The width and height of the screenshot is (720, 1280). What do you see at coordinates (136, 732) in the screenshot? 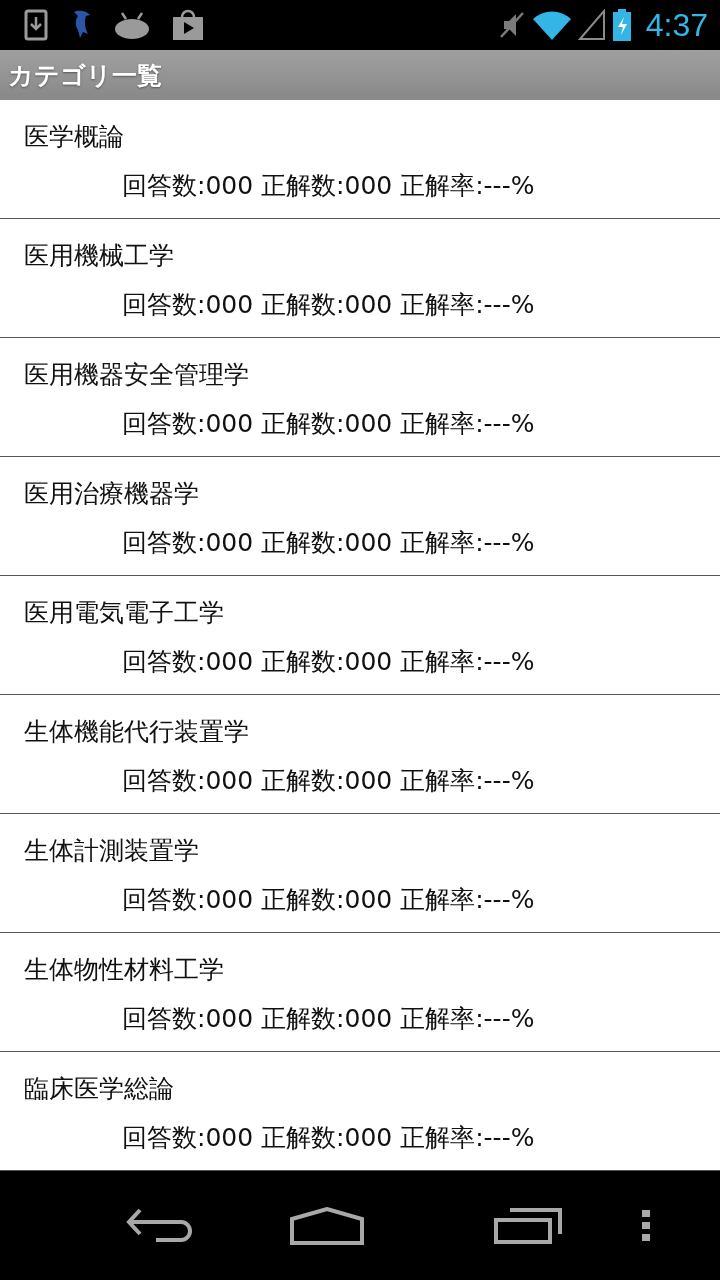
I see `category-name: 生体機能代行装置学` at bounding box center [136, 732].